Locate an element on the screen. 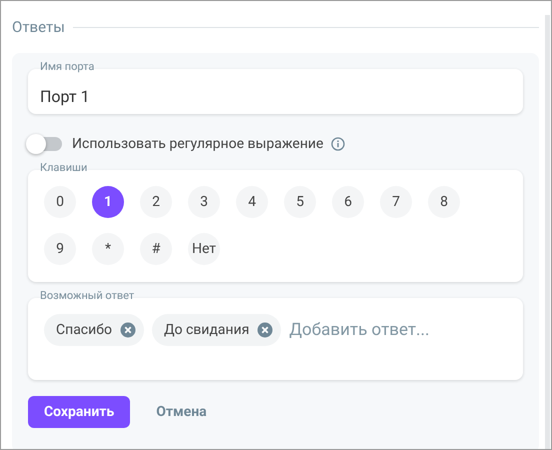 This screenshot has height=450, width=552. answer-chip: Спасибо is located at coordinates (94, 330).